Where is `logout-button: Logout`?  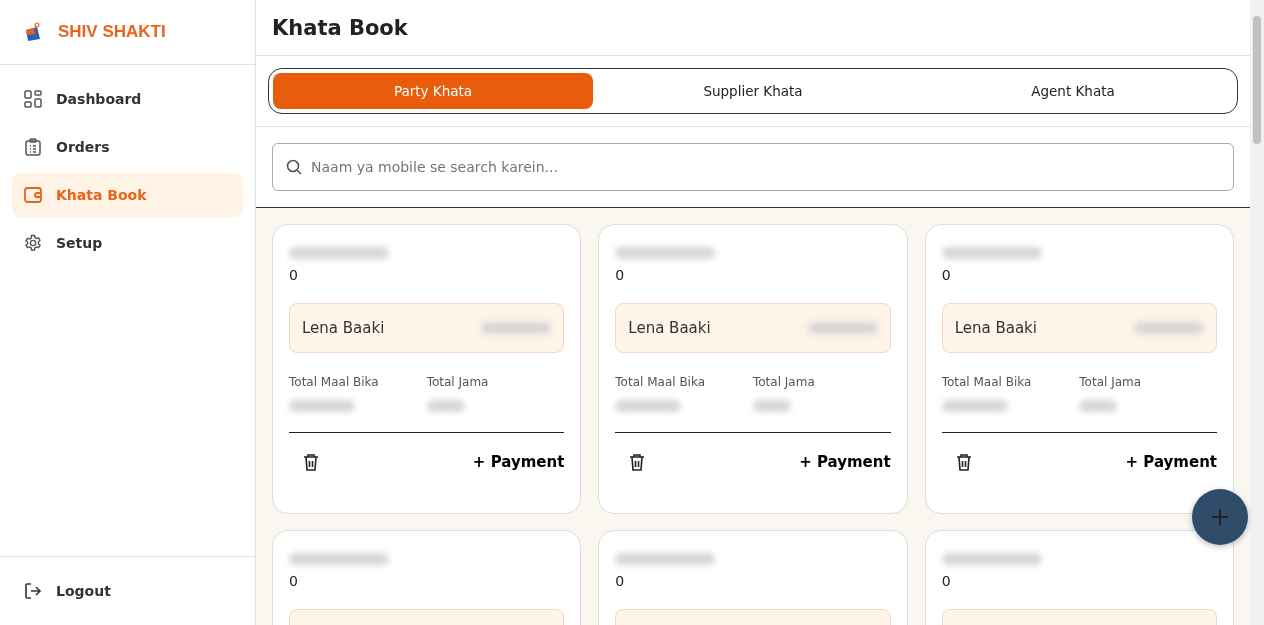 logout-button: Logout is located at coordinates (127, 590).